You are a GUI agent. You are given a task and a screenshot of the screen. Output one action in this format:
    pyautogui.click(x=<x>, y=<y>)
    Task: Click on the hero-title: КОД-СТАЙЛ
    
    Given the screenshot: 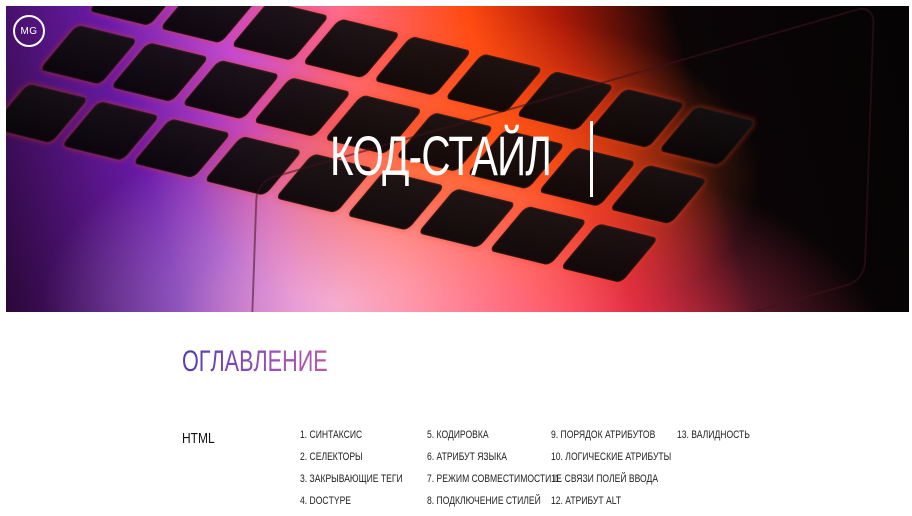 What is the action you would take?
    pyautogui.click(x=441, y=155)
    